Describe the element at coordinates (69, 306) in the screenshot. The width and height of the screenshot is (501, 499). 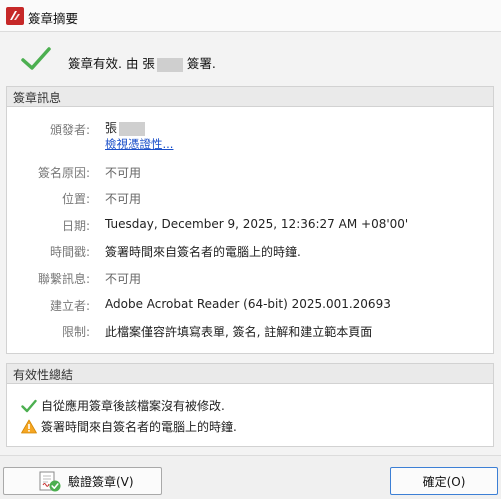
I see `creator-label: 建立者:` at that location.